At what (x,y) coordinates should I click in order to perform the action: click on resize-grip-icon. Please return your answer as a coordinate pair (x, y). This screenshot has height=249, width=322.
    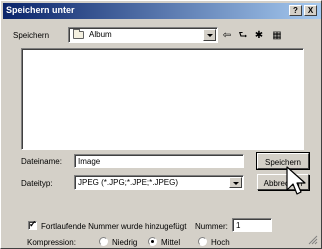
    Looking at the image, I should click on (313, 240).